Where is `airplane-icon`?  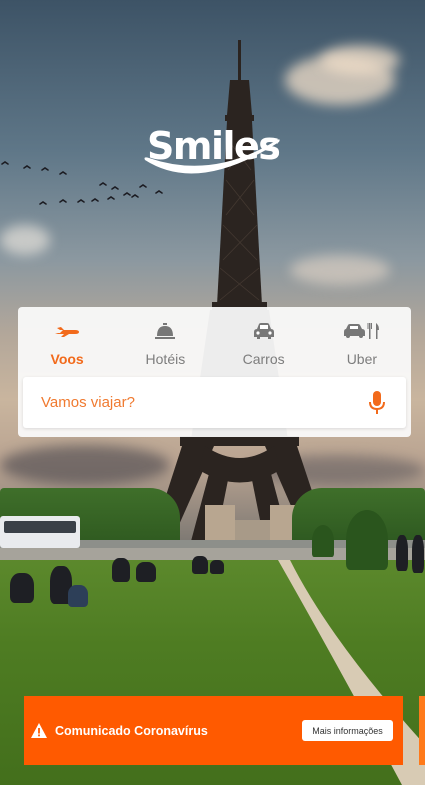
airplane-icon is located at coordinates (67, 331).